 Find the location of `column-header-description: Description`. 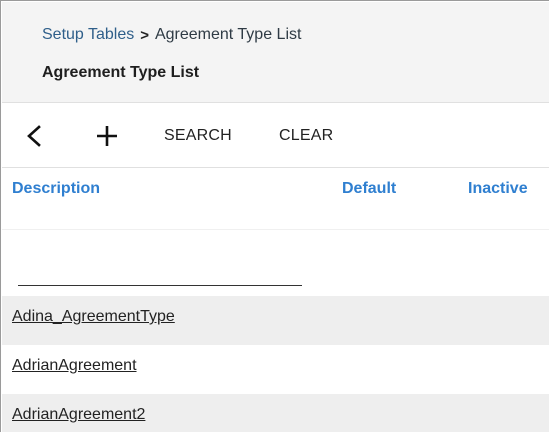

column-header-description: Description is located at coordinates (56, 189).